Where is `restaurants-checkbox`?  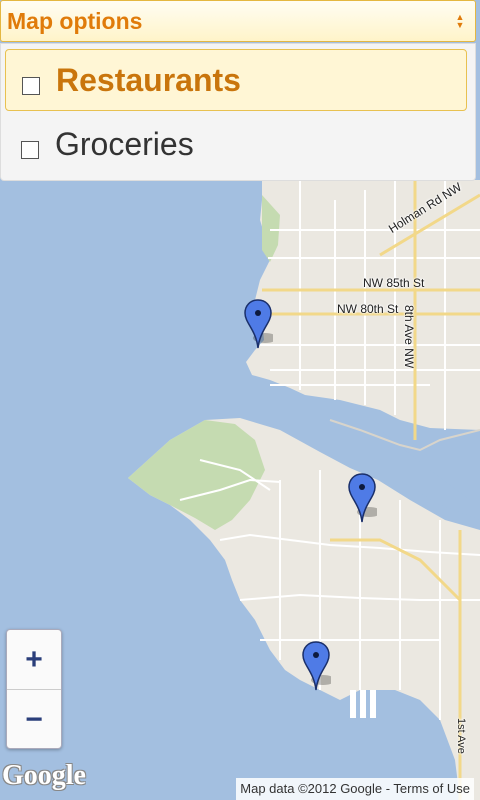
restaurants-checkbox is located at coordinates (31, 86).